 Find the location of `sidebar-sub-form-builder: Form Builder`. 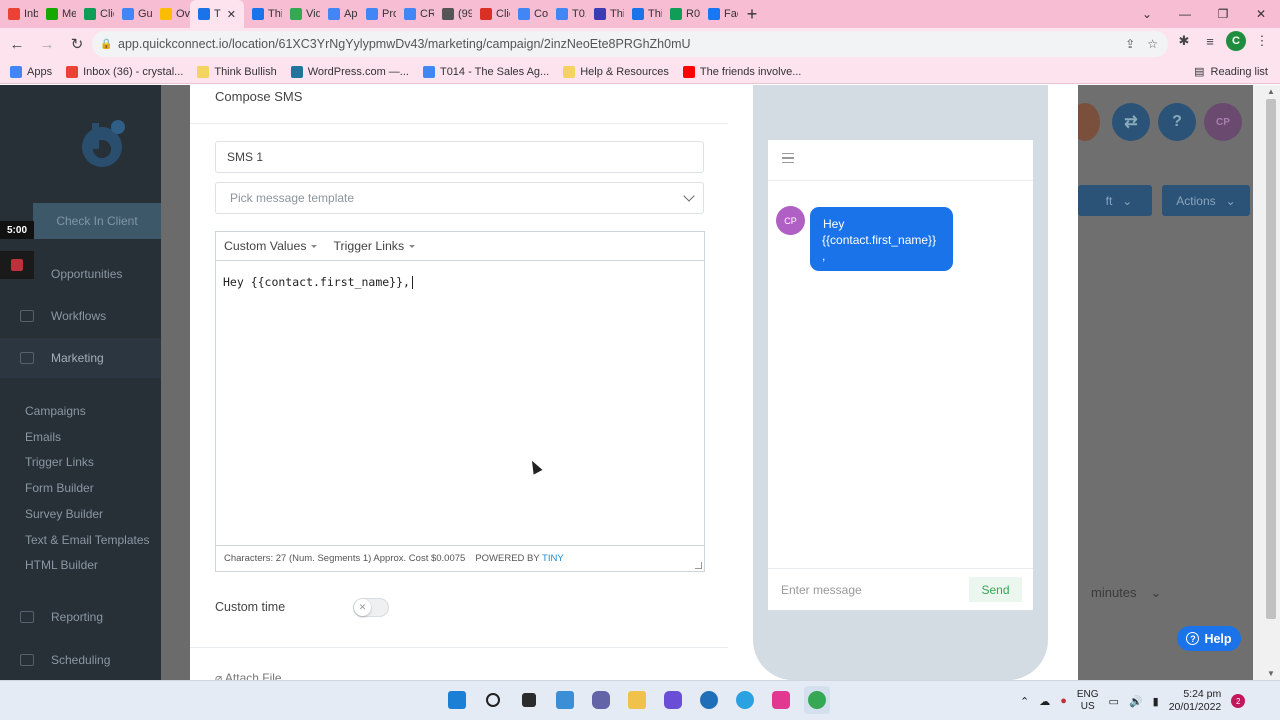

sidebar-sub-form-builder: Form Builder is located at coordinates (59, 488).